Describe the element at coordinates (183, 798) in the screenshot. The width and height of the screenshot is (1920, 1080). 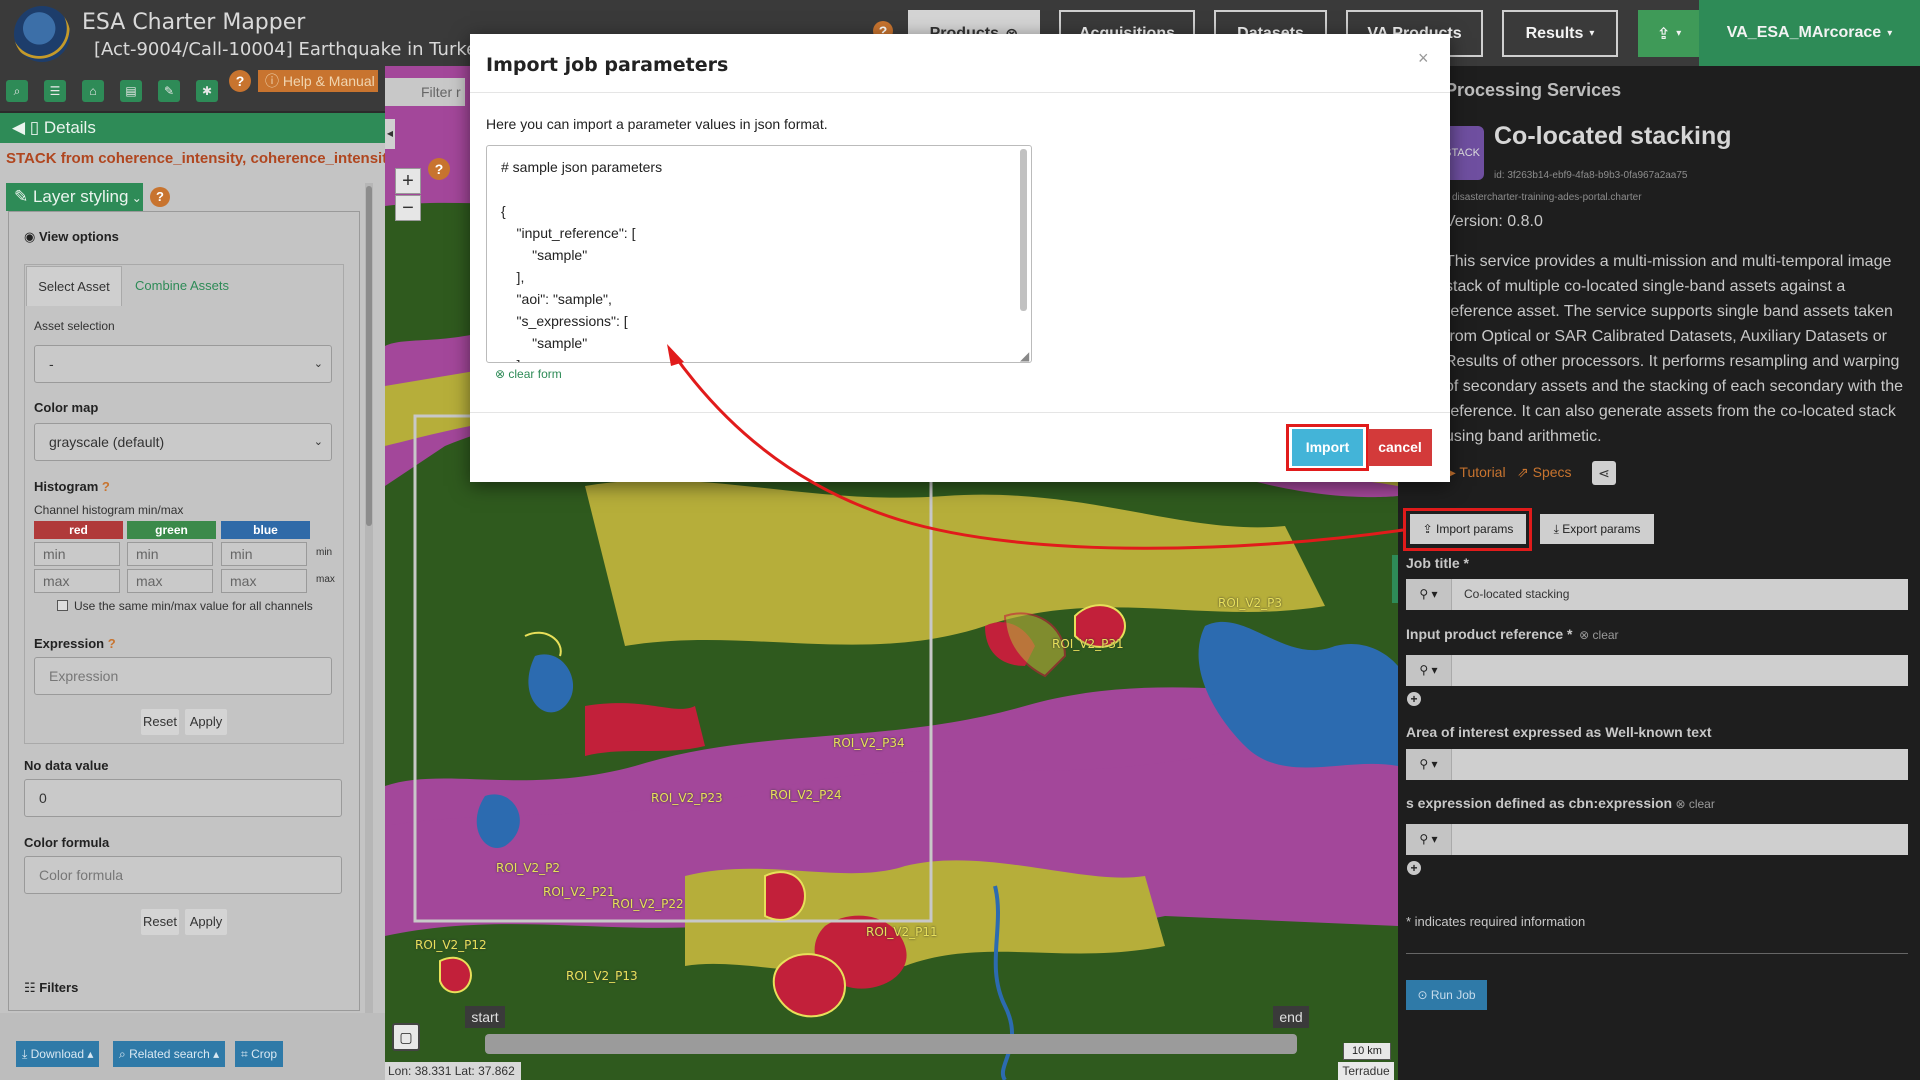
I see `no-data-input: 0` at that location.